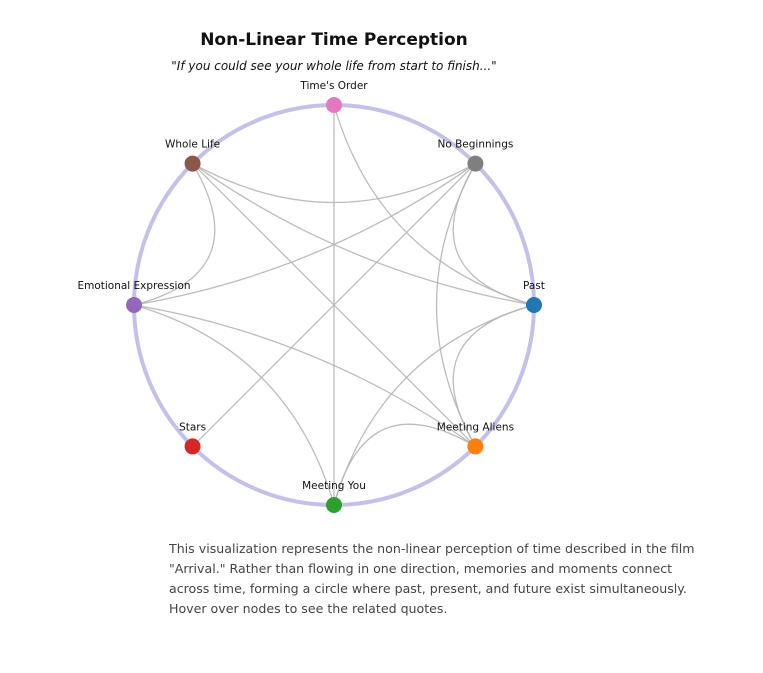 This screenshot has width=763, height=673. Describe the element at coordinates (192, 145) in the screenshot. I see `node-whole-life-label: Whole Life` at that location.